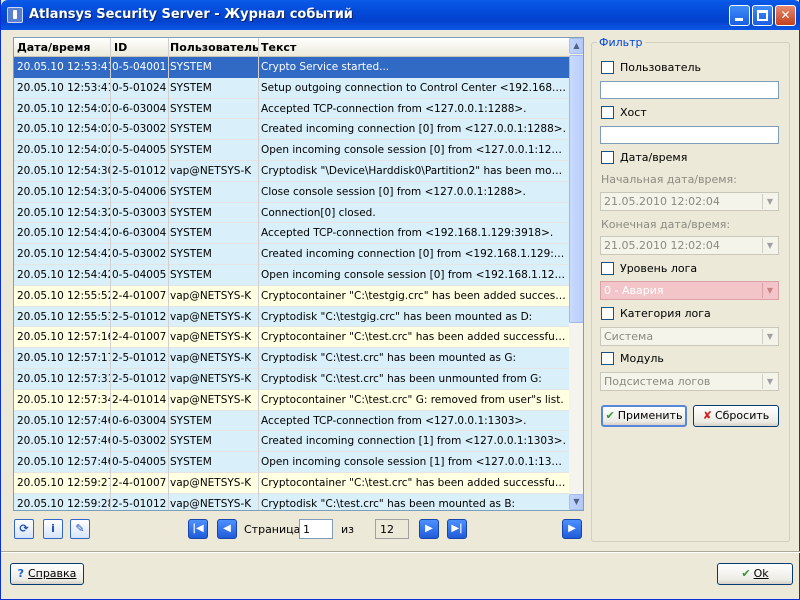  What do you see at coordinates (607, 112) in the screenshot?
I see `host-filter-checkbox` at bounding box center [607, 112].